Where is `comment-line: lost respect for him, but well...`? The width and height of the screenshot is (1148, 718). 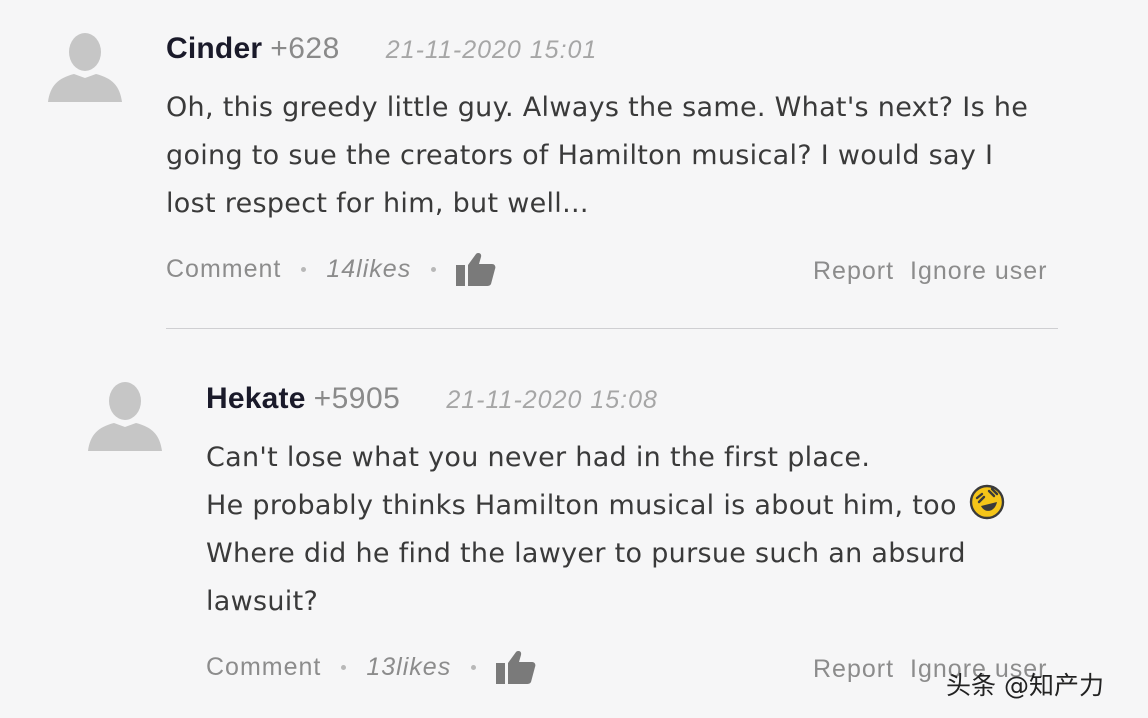 comment-line: lost respect for him, but well... is located at coordinates (377, 203).